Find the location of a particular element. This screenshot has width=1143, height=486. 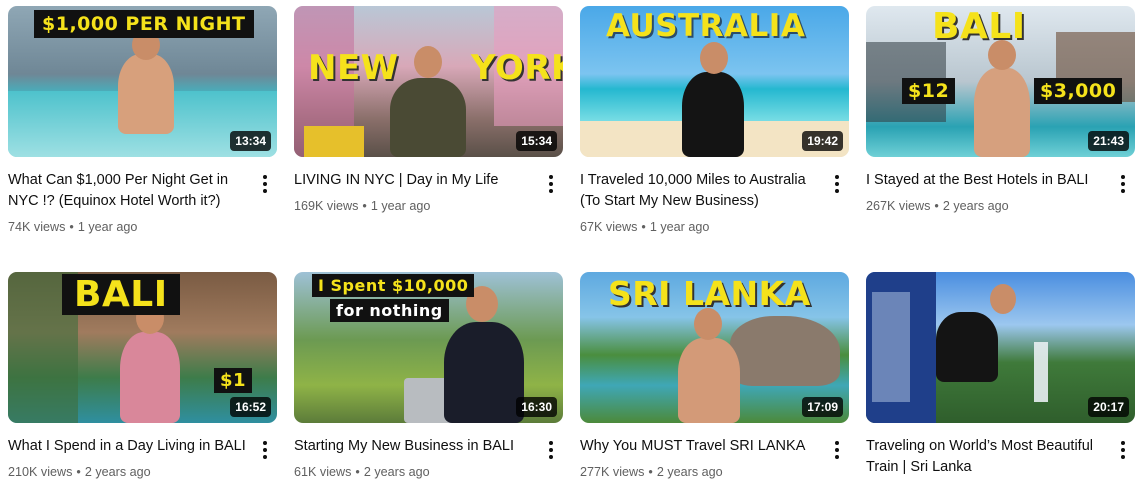

video-stats: 210K views • 2 years ago is located at coordinates (127, 472).